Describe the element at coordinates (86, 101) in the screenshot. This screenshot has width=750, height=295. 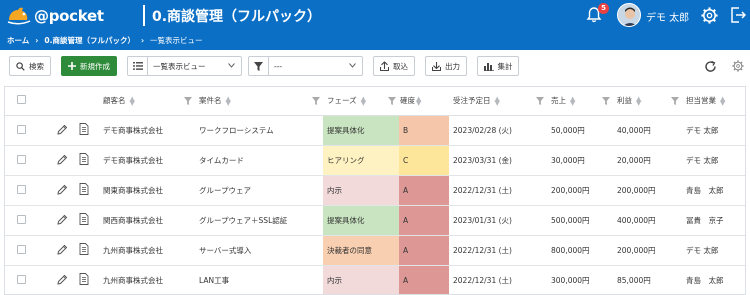
I see `detail-column-header` at that location.